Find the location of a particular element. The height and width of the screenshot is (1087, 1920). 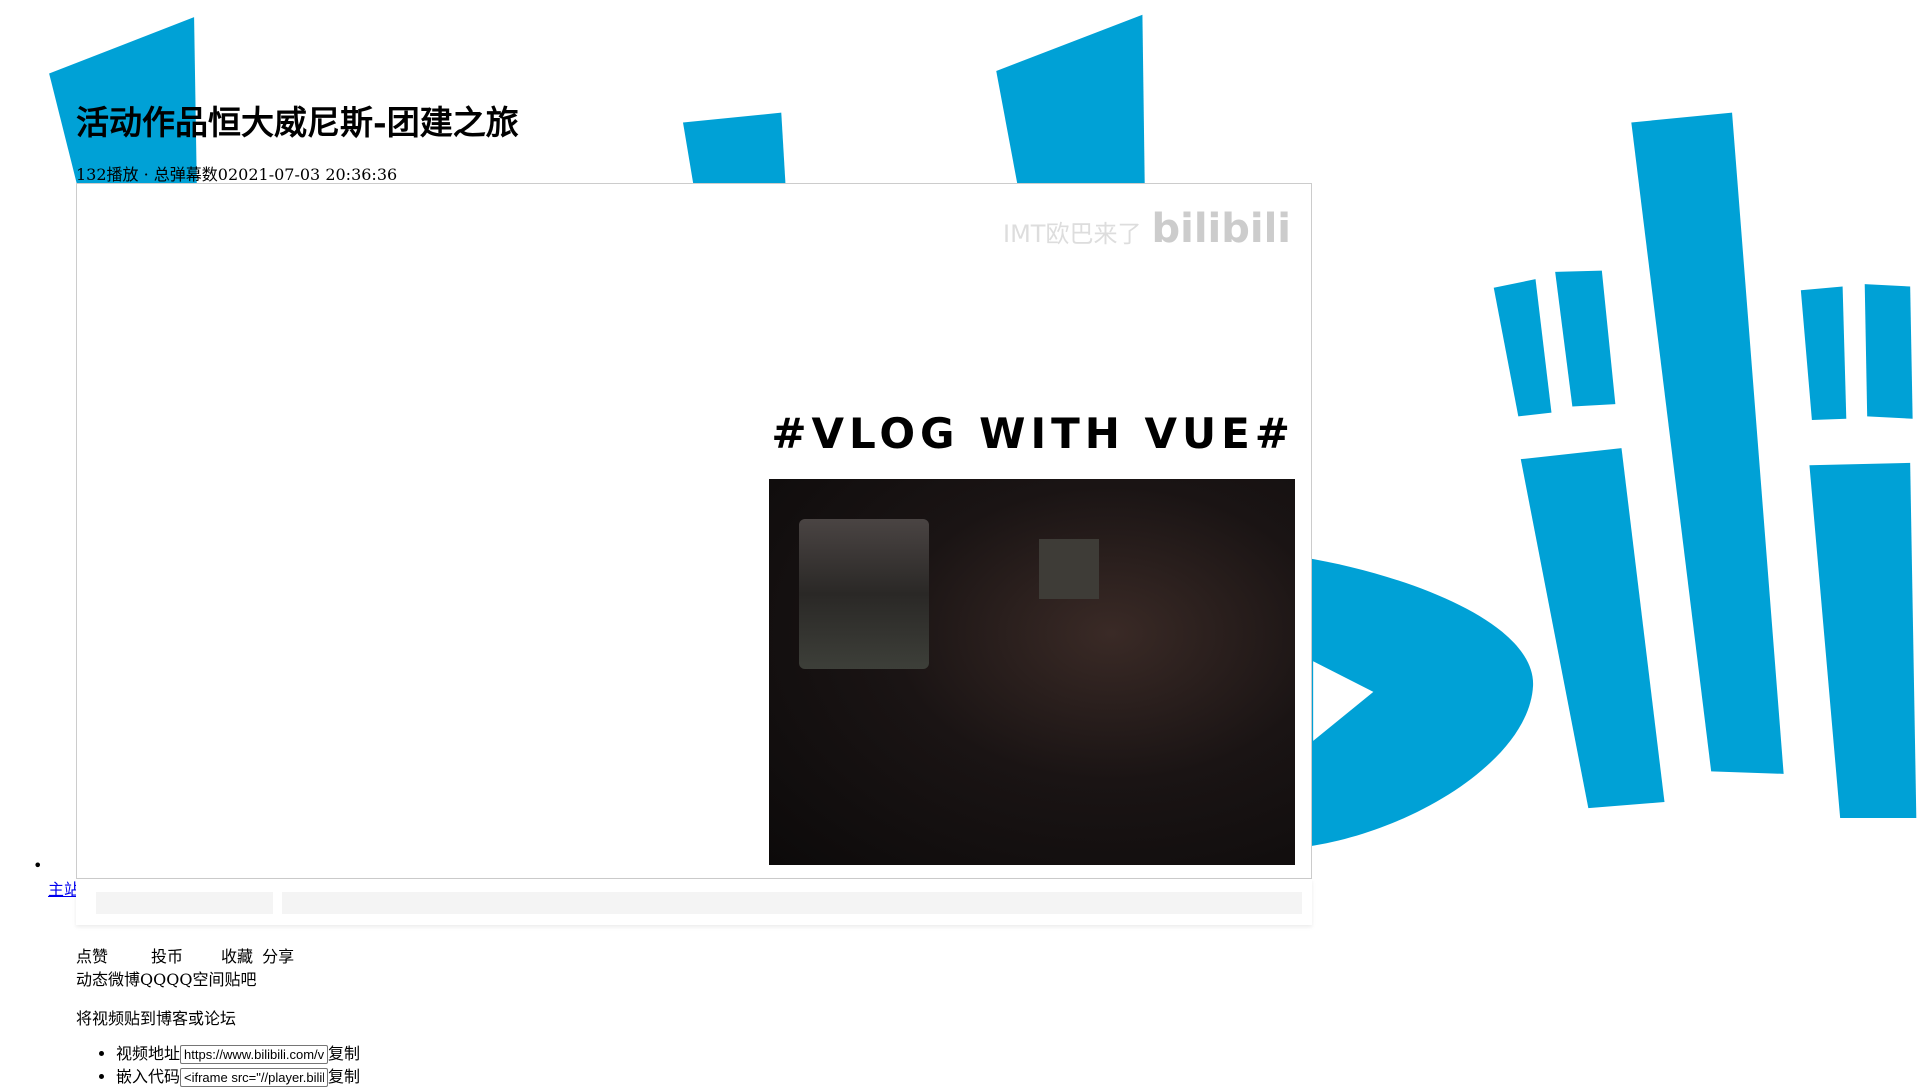

embed-code-input is located at coordinates (254, 1077).